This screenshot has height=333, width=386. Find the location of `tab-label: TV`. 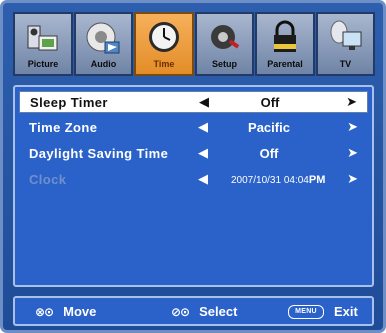

tab-label: TV is located at coordinates (345, 64).